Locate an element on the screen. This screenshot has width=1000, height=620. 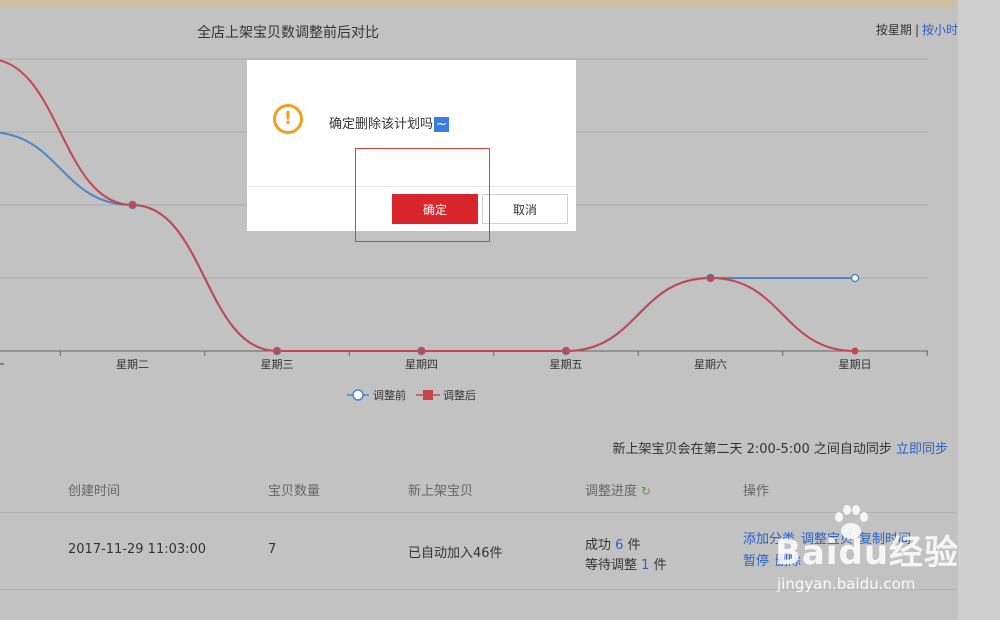
header-created: 创建时间 is located at coordinates (94, 491).